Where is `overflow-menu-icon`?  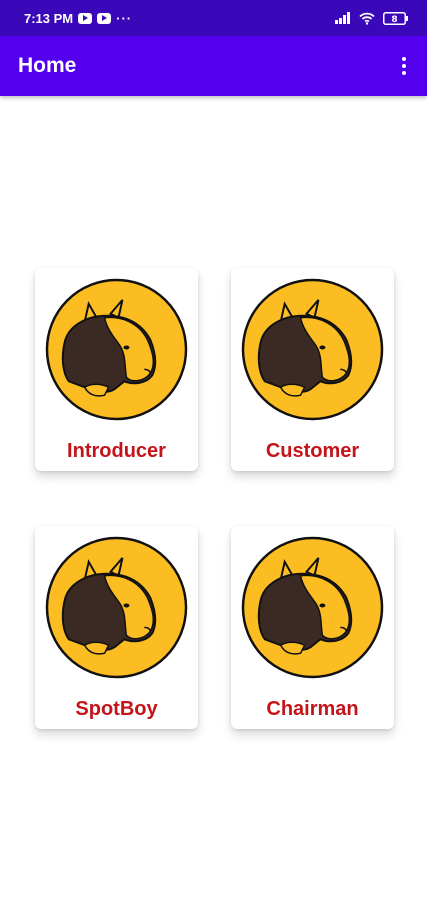
overflow-menu-icon is located at coordinates (404, 66).